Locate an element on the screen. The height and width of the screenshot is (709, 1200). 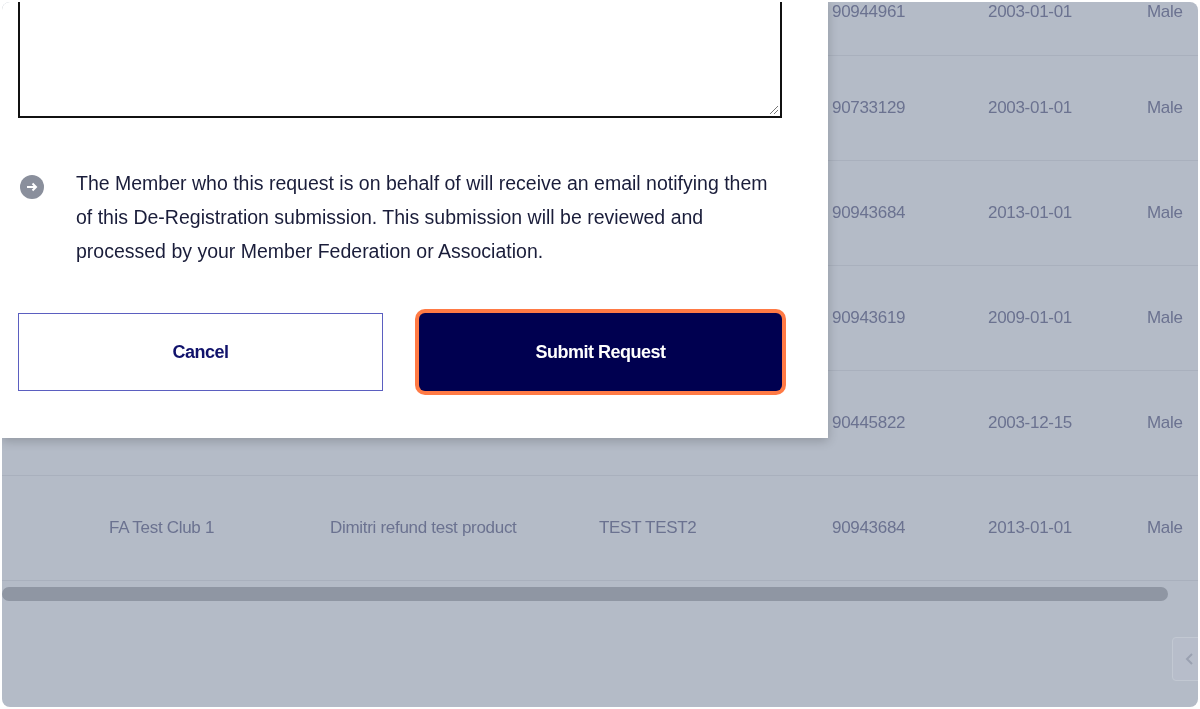
table-cell: 90944961 is located at coordinates (869, 11).